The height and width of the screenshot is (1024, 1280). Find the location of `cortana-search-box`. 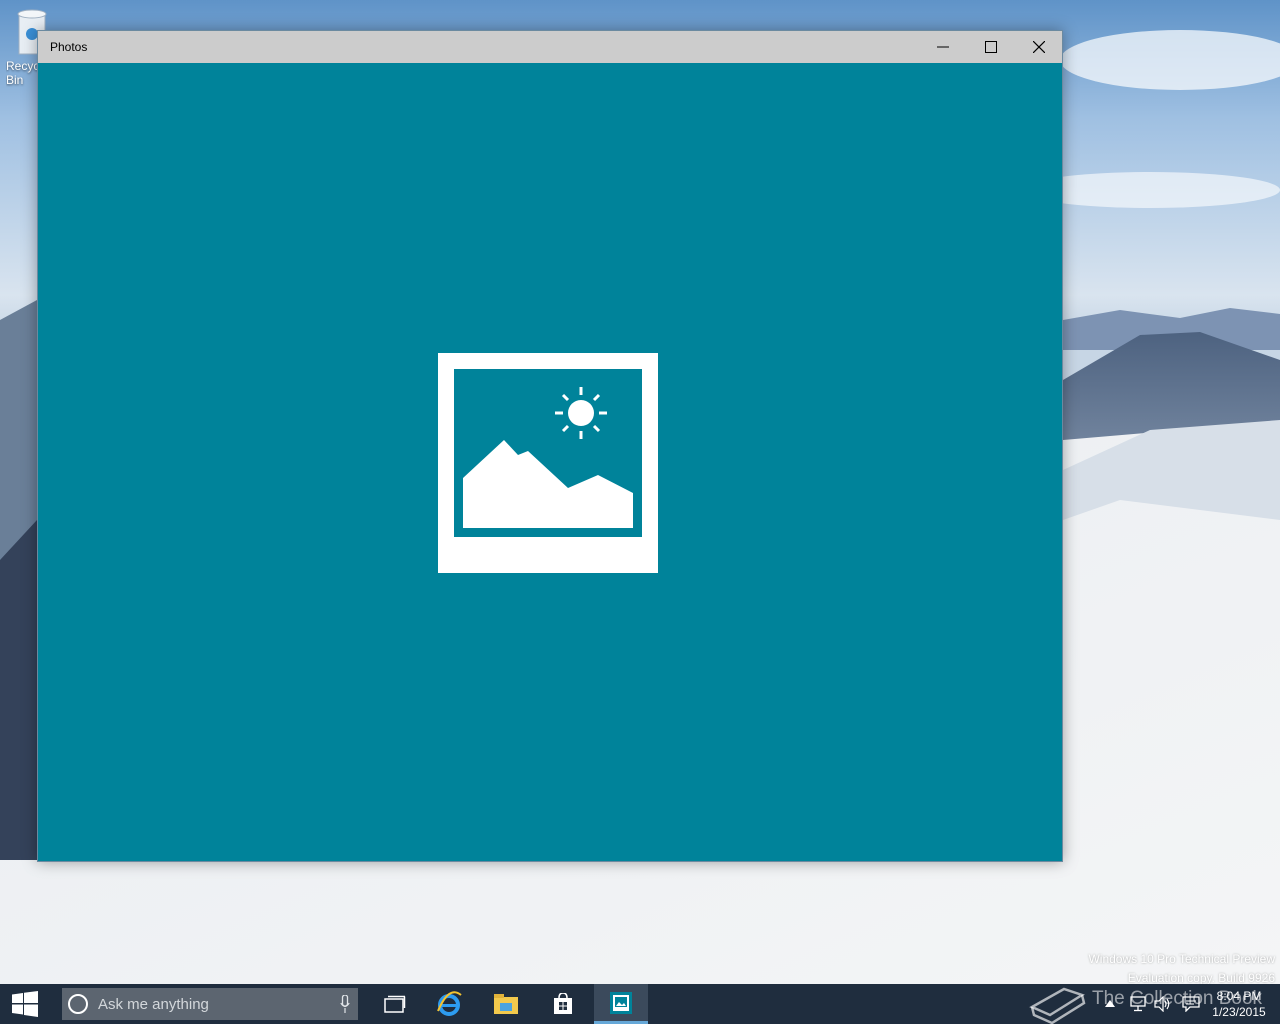

cortana-search-box is located at coordinates (210, 1004).